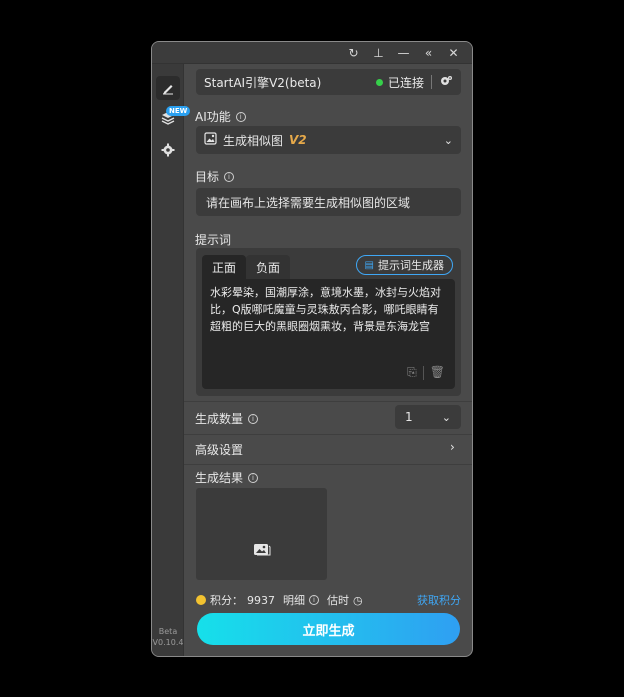 This screenshot has width=624, height=697. I want to click on clock-icon: ◷, so click(358, 600).